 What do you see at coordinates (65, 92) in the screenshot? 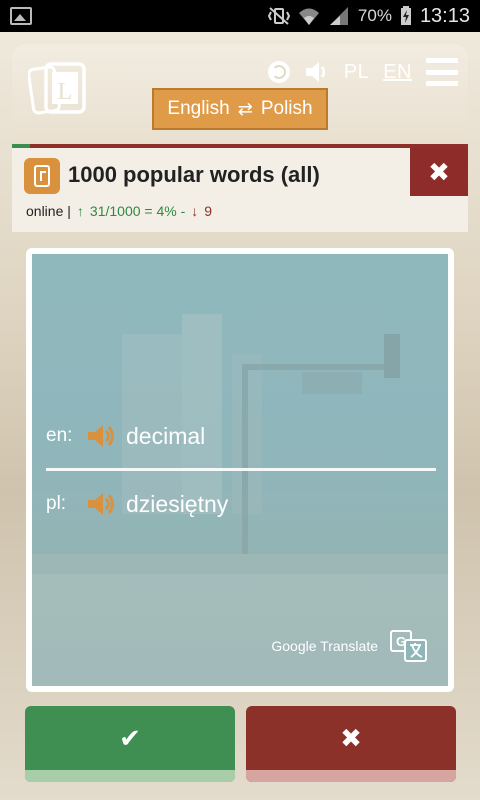
I see `svg-text: L` at bounding box center [65, 92].